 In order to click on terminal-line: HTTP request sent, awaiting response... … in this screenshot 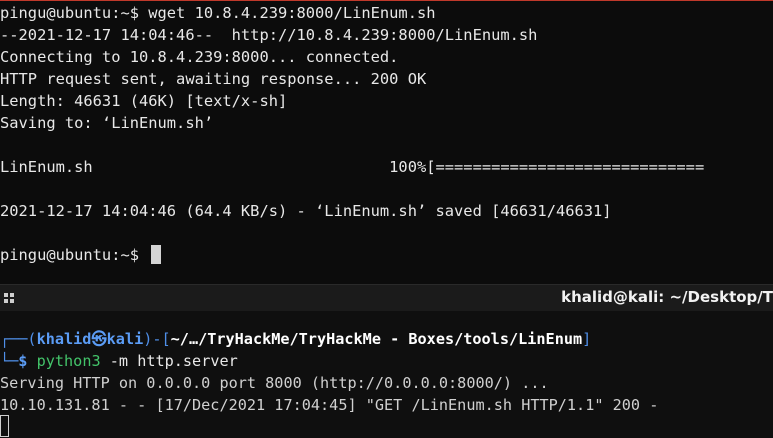, I will do `click(213, 79)`.